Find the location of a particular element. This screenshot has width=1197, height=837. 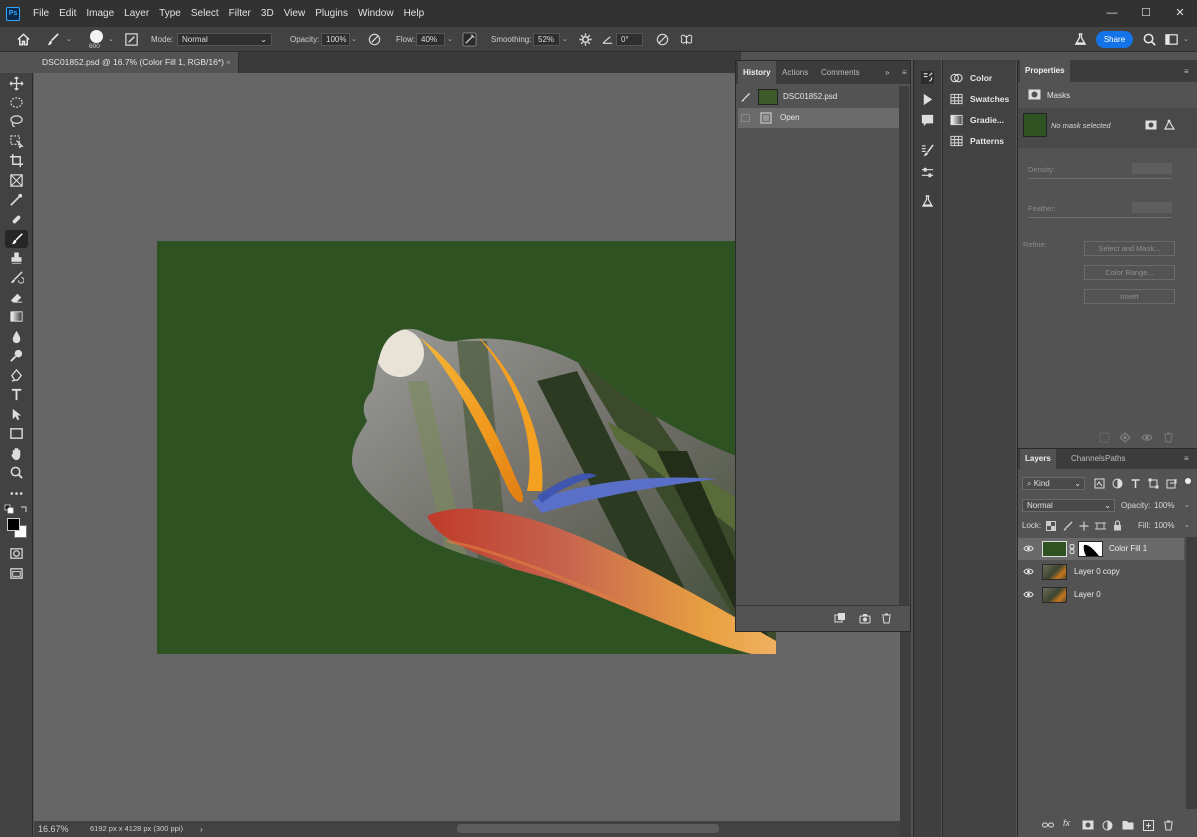

new-layer-icon is located at coordinates (1148, 825).